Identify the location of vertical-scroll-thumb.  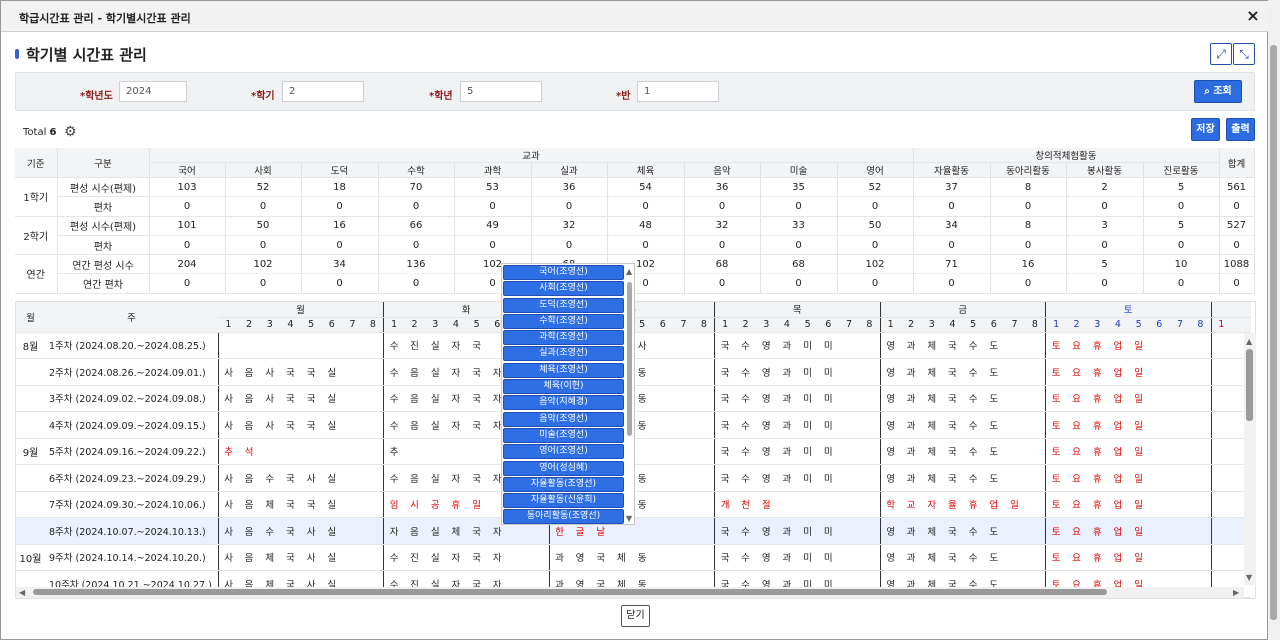
(1249, 385).